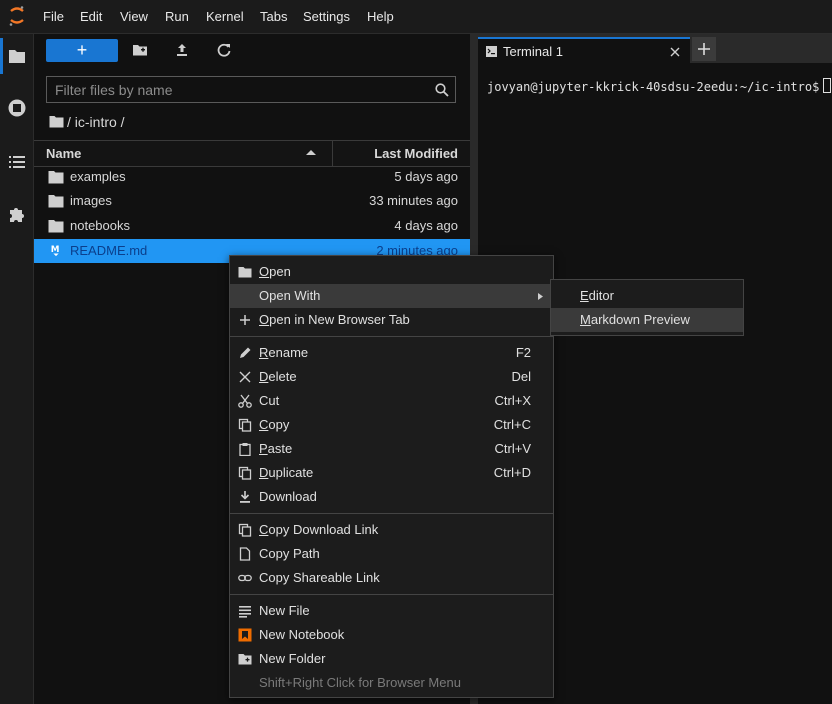 The height and width of the screenshot is (704, 832). Describe the element at coordinates (252, 226) in the screenshot. I see `file-row-notebooks: notebooks 4 days ago` at that location.